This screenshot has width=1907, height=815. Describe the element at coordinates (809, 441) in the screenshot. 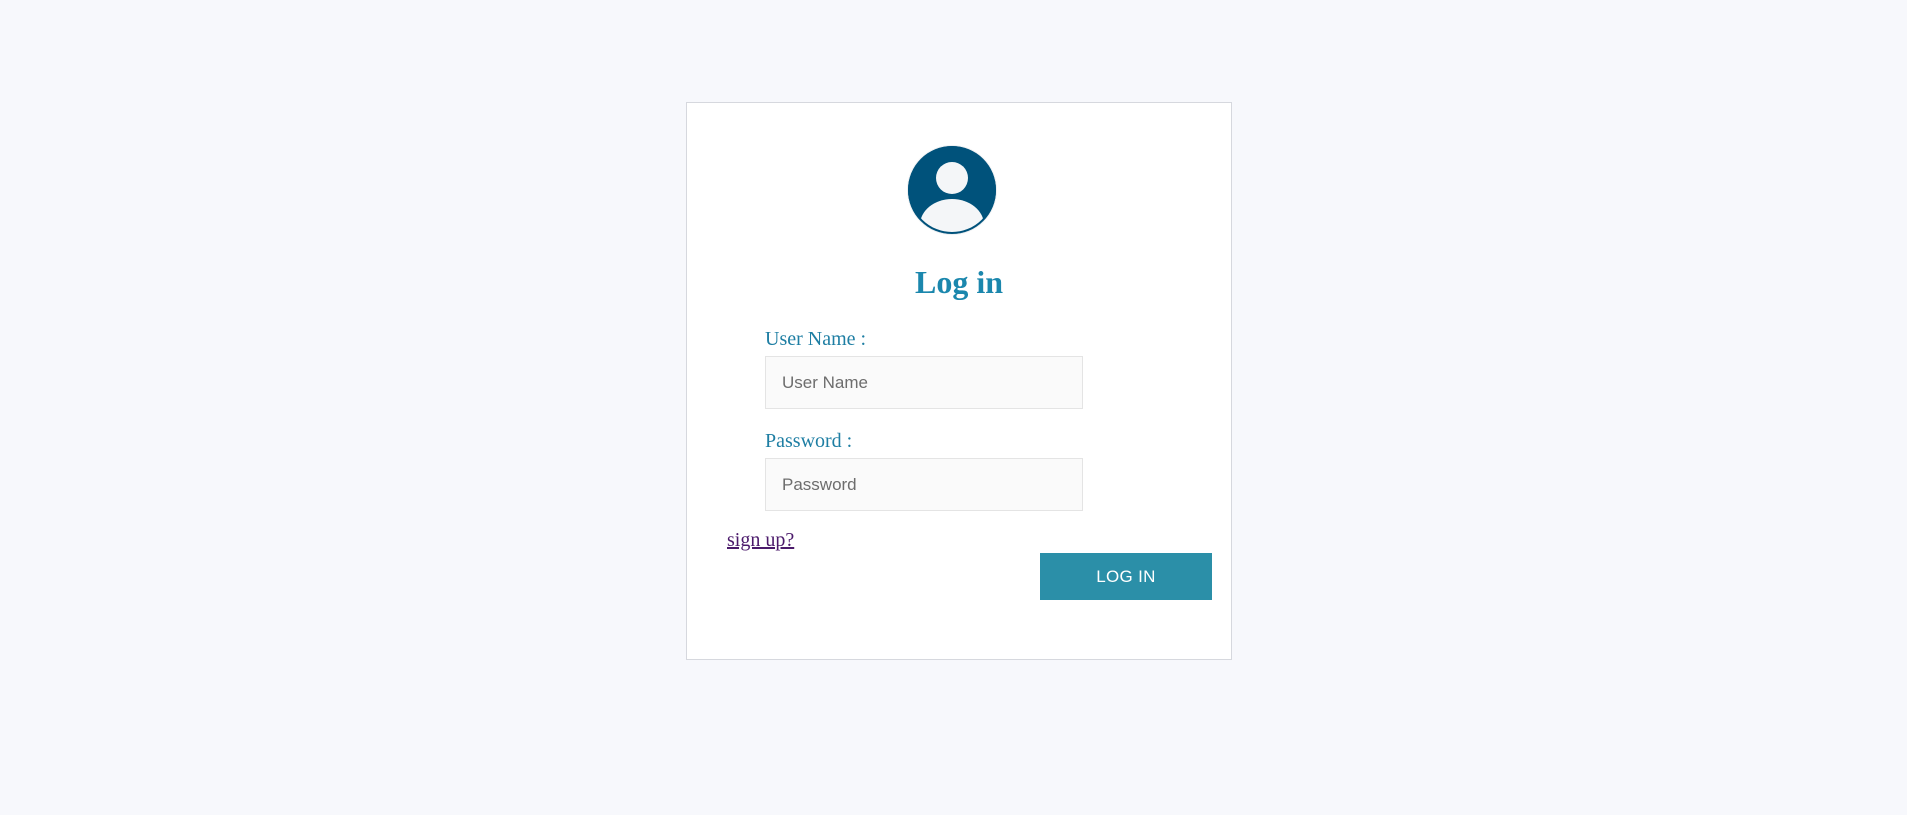

I see `password-label: Password :` at that location.